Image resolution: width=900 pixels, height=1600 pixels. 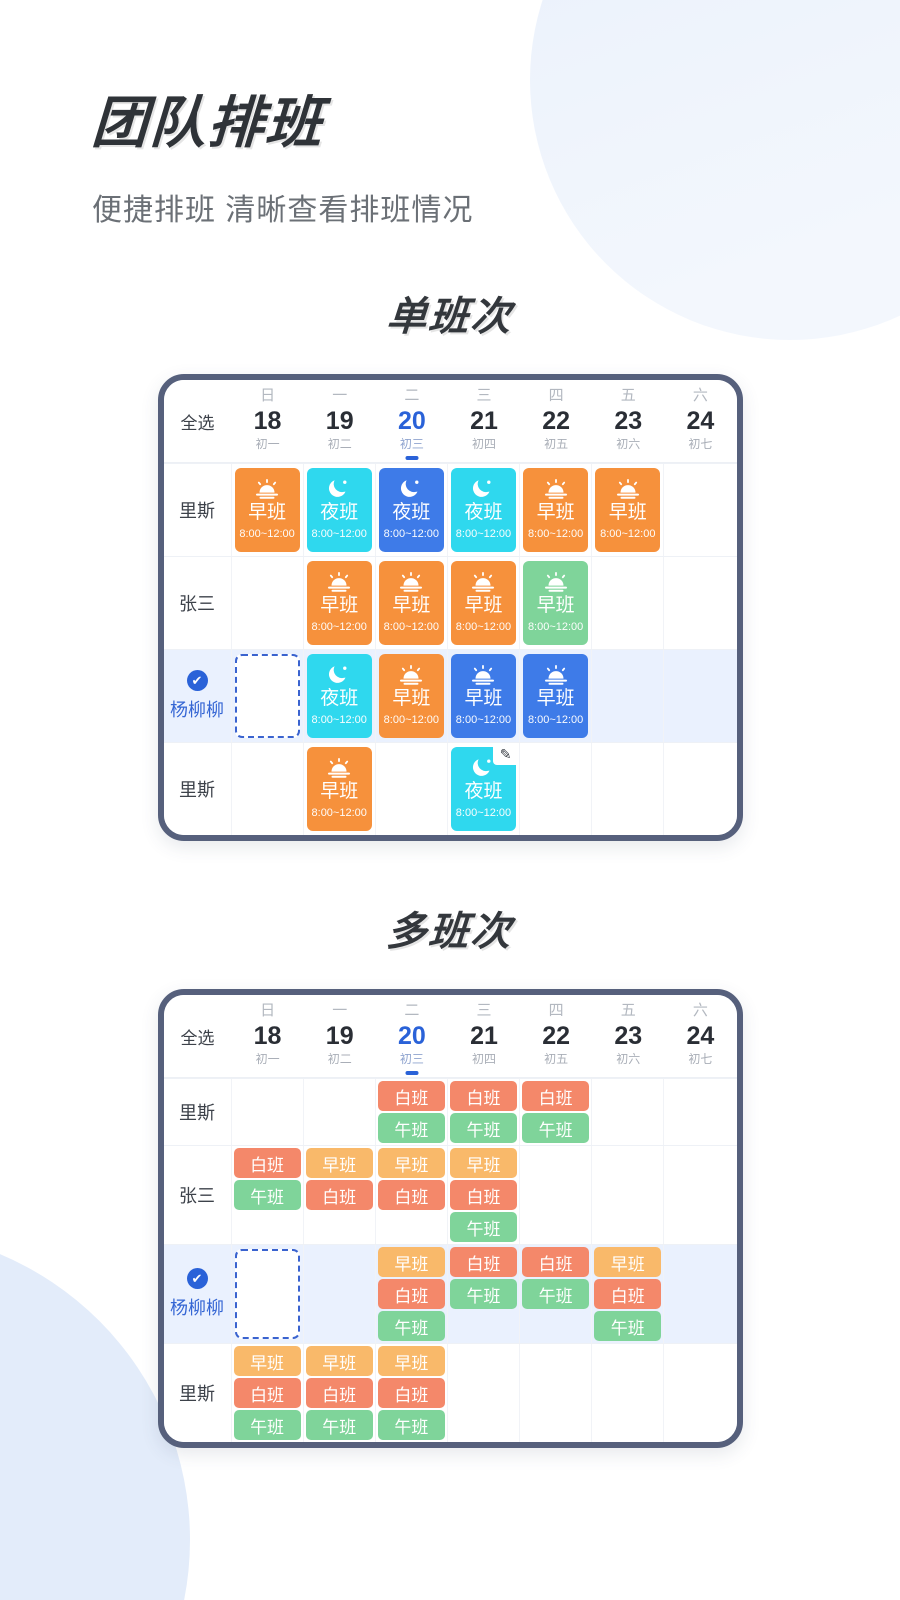 I want to click on schedule-cell: 早班 白班, so click(x=340, y=1195).